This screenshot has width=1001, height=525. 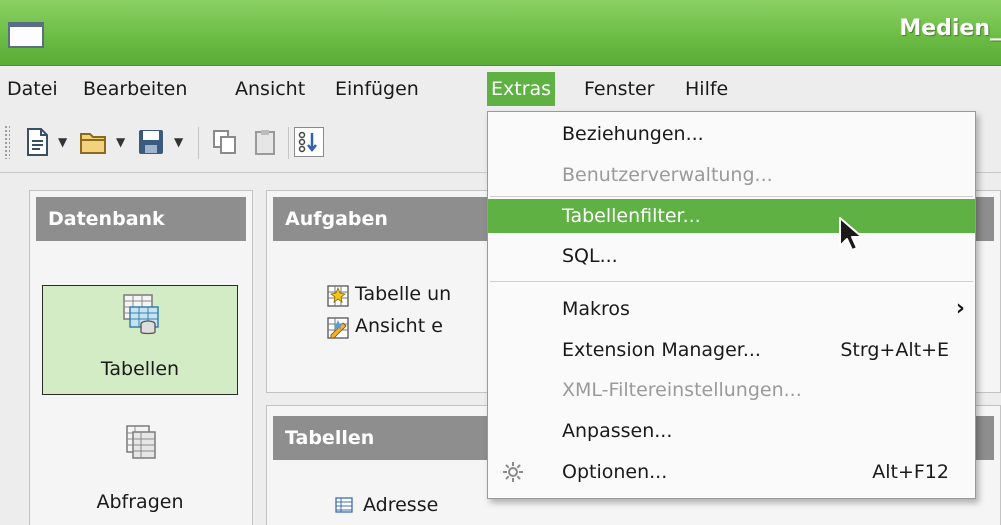 What do you see at coordinates (344, 505) in the screenshot?
I see `table-icon` at bounding box center [344, 505].